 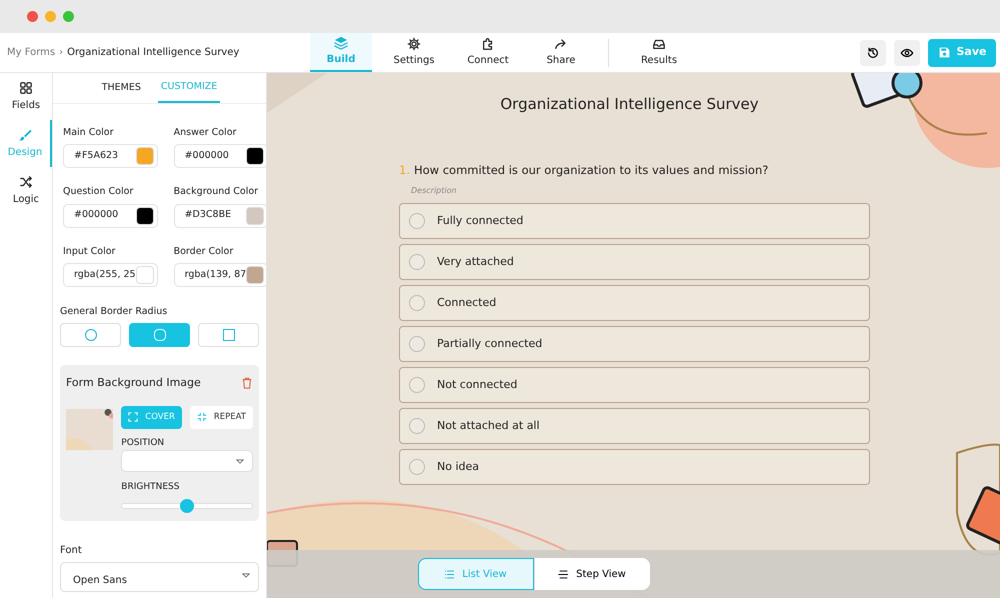 I want to click on nav-tab: Share, so click(x=561, y=52).